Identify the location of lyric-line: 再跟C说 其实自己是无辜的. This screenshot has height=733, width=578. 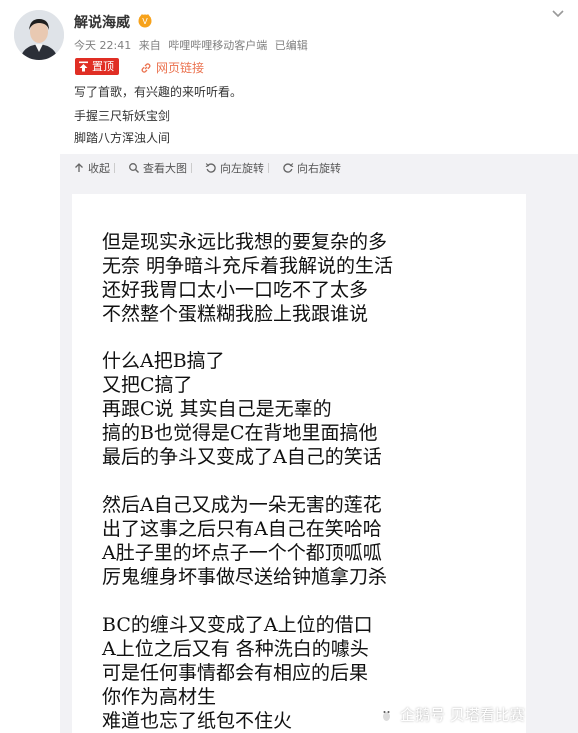
(217, 409).